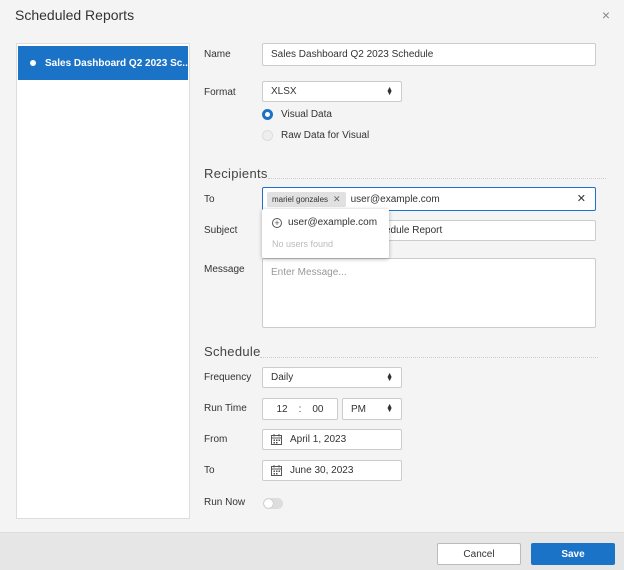 The width and height of the screenshot is (624, 570). I want to click on format-label: Format, so click(220, 92).